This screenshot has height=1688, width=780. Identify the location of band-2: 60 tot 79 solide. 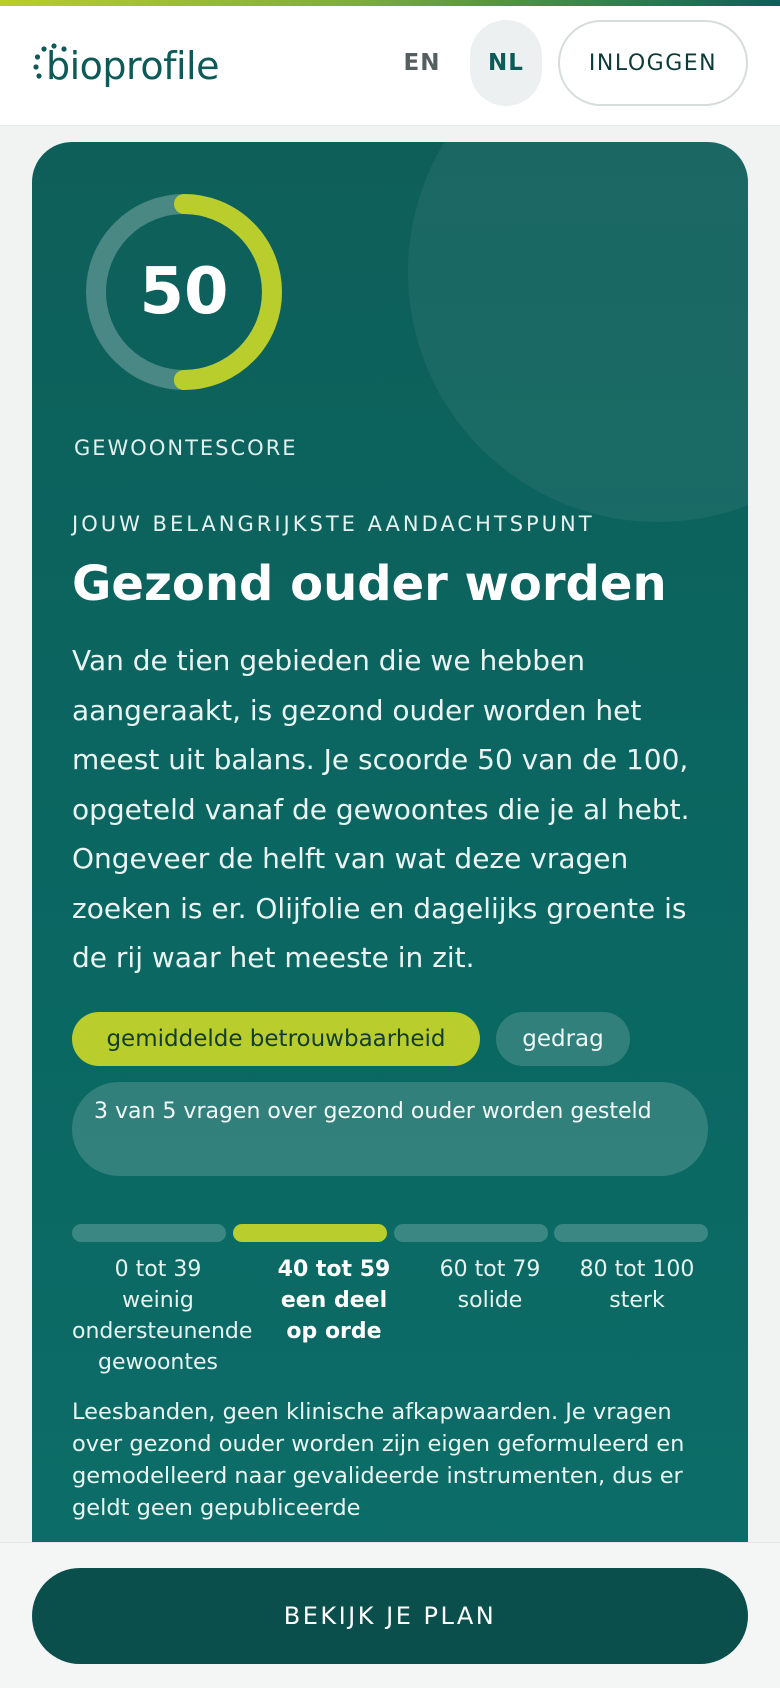
(490, 1285).